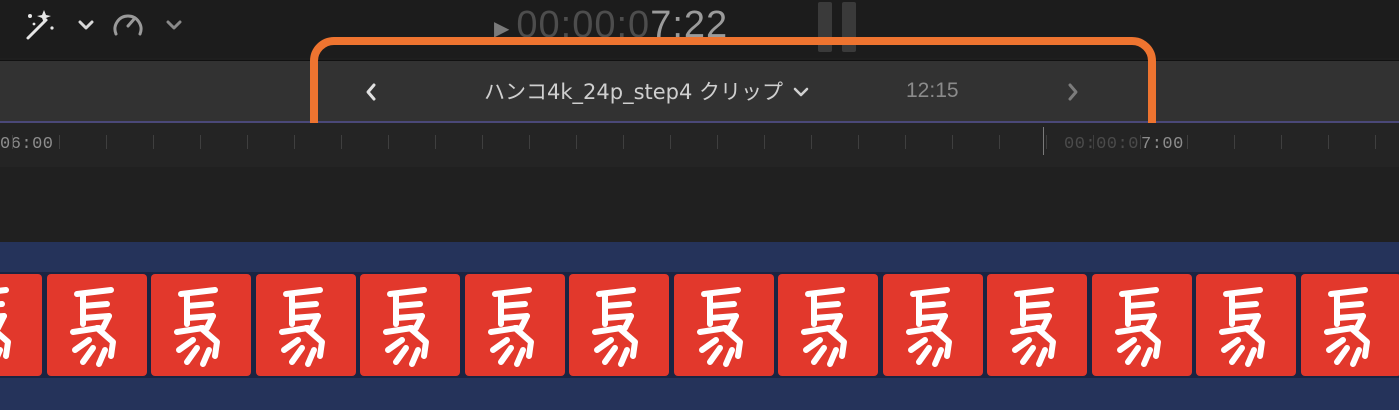 Image resolution: width=1399 pixels, height=410 pixels. I want to click on toolbar: ▶ 00:00:0 7:22, so click(699, 29).